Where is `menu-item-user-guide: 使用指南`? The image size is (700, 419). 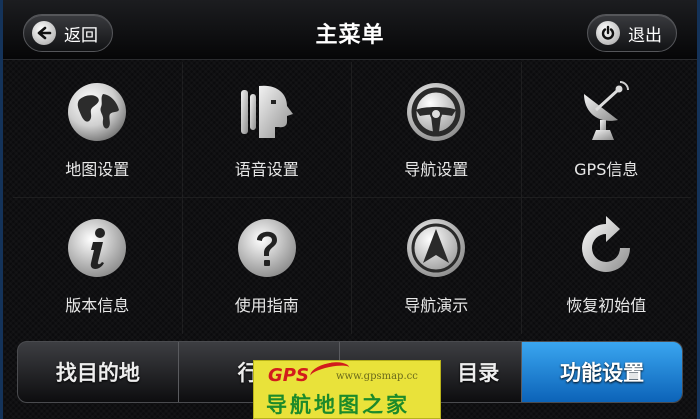
menu-item-user-guide: 使用指南 is located at coordinates (267, 266).